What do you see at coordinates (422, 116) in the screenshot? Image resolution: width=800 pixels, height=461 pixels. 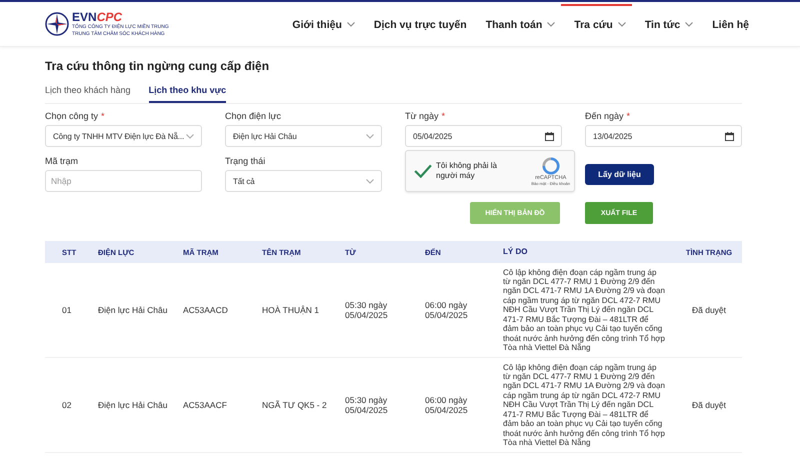 I see `field-label: Từ ngày` at bounding box center [422, 116].